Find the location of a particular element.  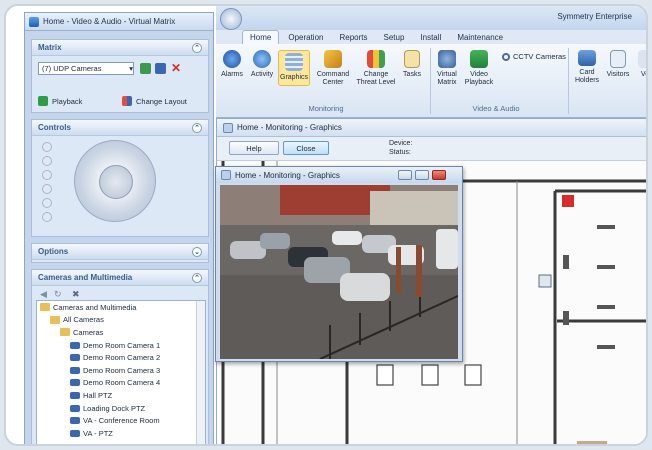

visitors-icon is located at coordinates (618, 59).